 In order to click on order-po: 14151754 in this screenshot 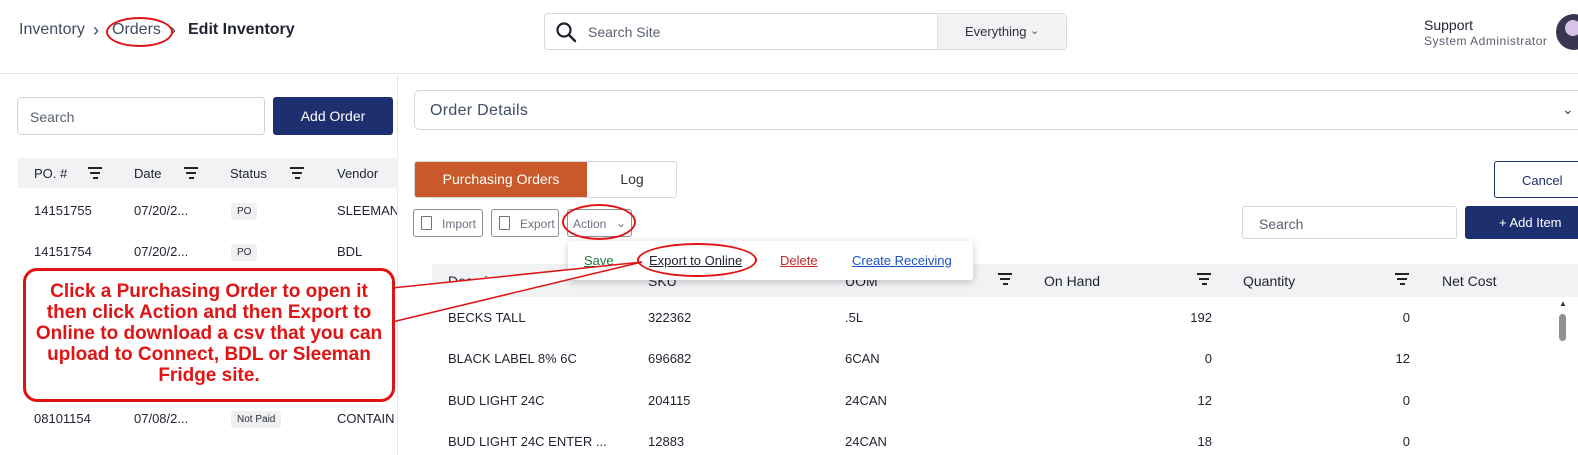, I will do `click(63, 251)`.